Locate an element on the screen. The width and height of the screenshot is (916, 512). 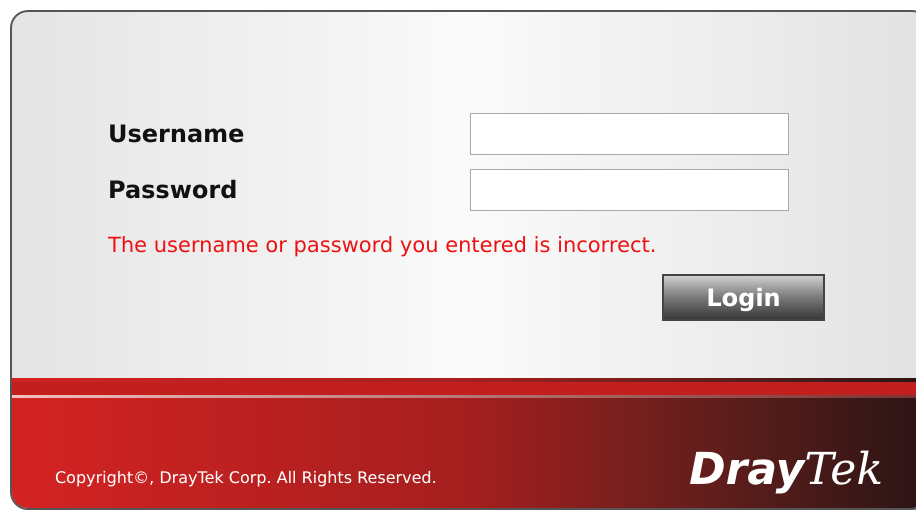
field-label: Username is located at coordinates (177, 134).